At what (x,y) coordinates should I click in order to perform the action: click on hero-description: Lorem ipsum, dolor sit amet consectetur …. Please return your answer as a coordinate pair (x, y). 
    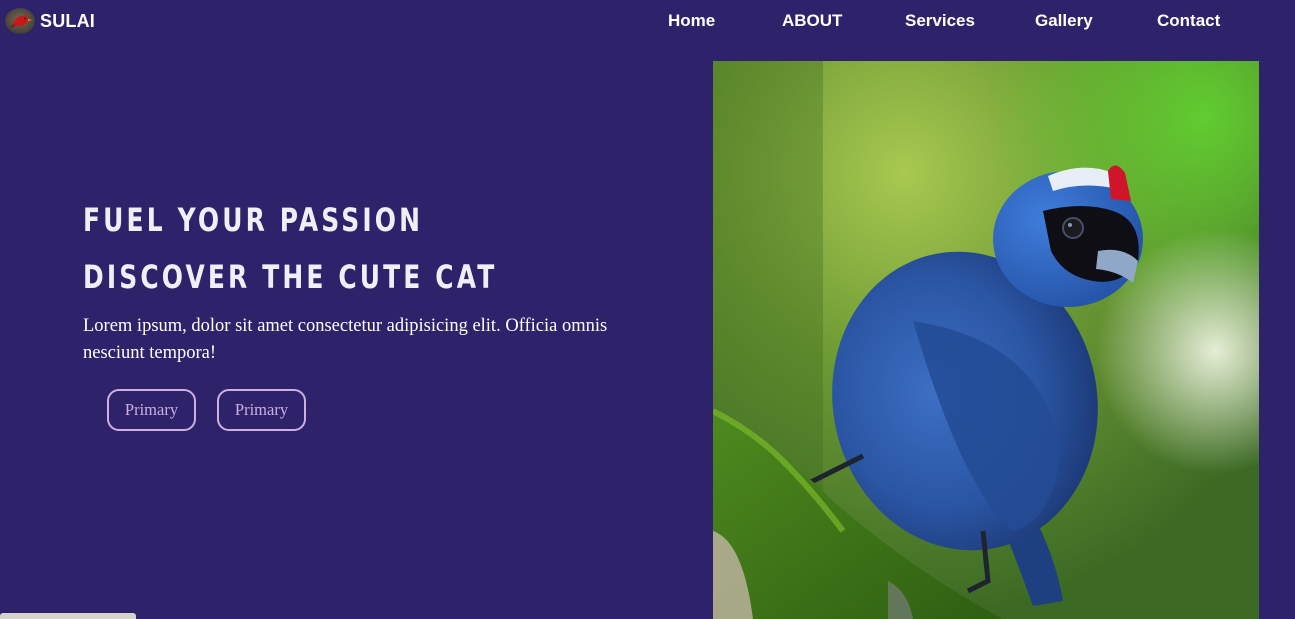
    Looking at the image, I should click on (345, 339).